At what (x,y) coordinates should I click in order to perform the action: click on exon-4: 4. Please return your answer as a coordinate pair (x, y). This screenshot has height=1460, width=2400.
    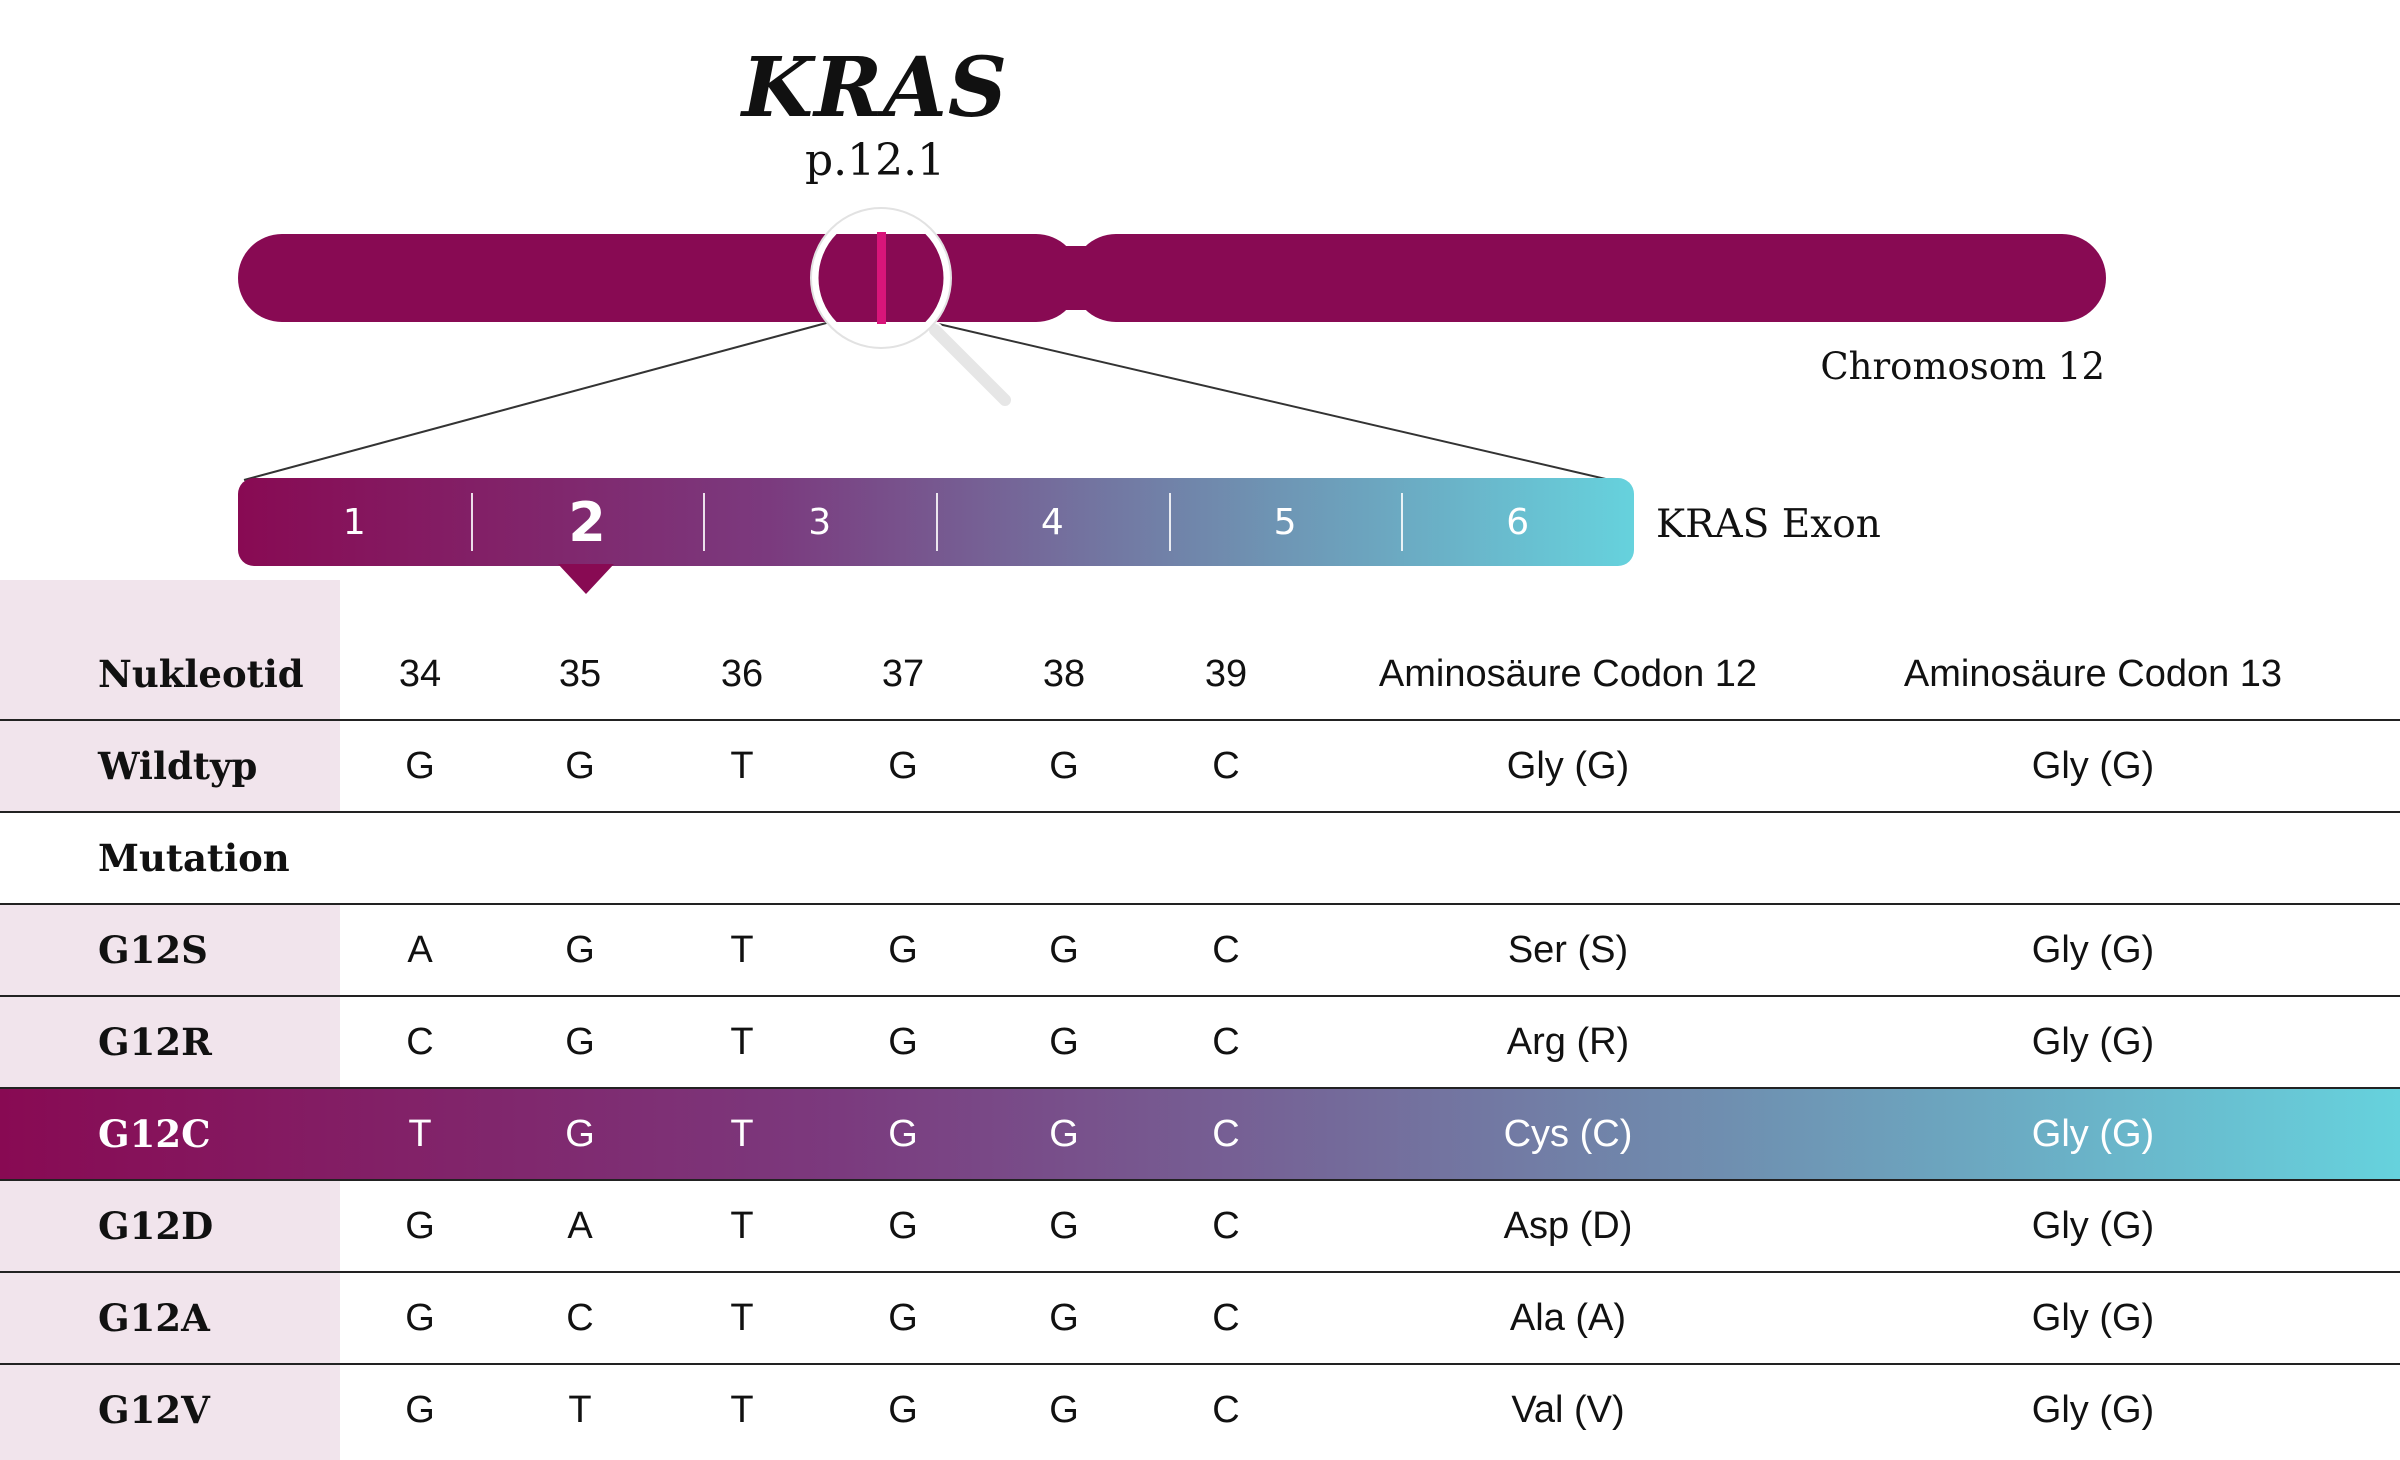
    Looking at the image, I should click on (1052, 522).